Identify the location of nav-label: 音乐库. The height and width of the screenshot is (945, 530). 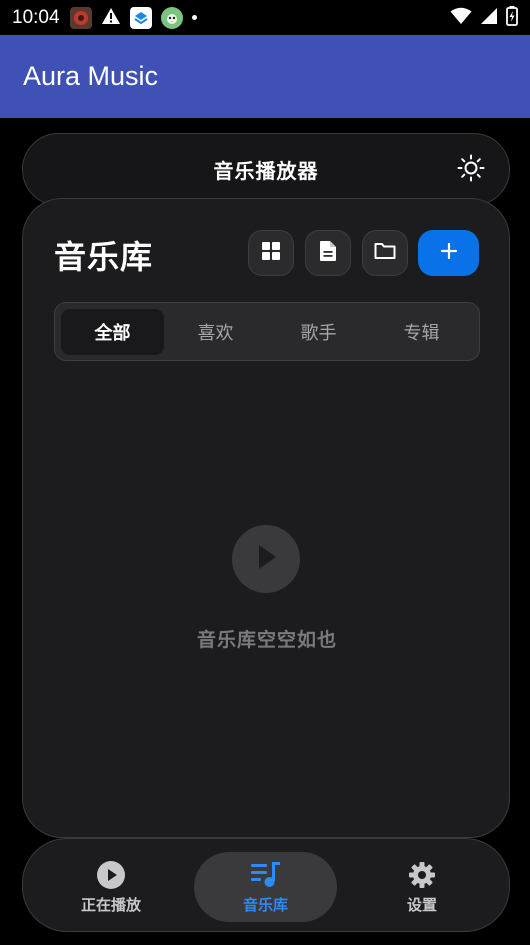
(265, 904).